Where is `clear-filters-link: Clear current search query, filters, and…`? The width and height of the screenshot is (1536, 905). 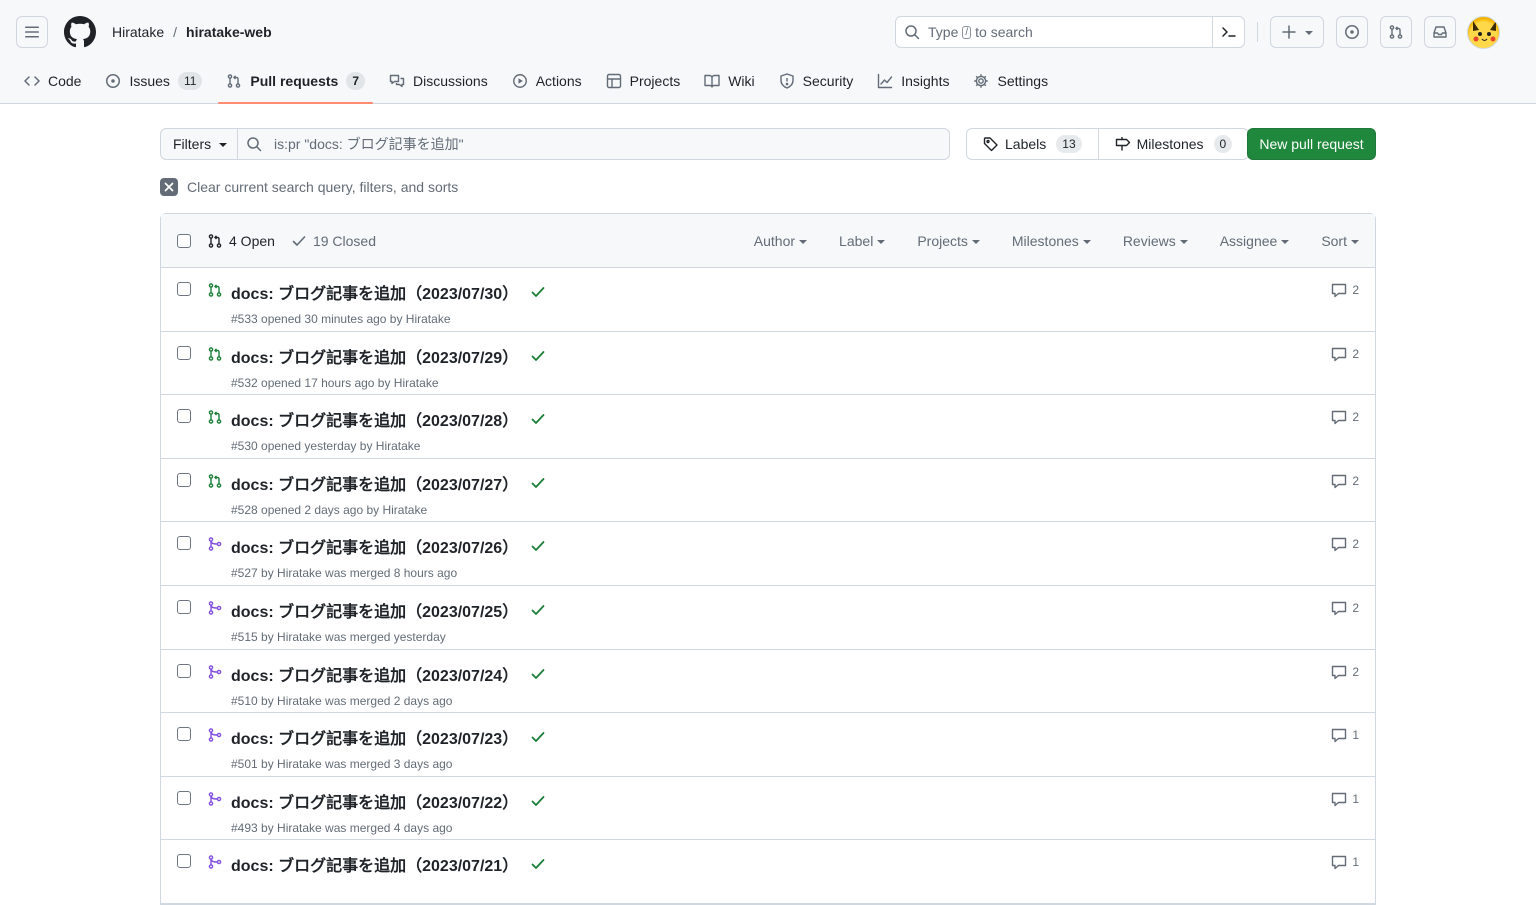 clear-filters-link: Clear current search query, filters, and… is located at coordinates (309, 187).